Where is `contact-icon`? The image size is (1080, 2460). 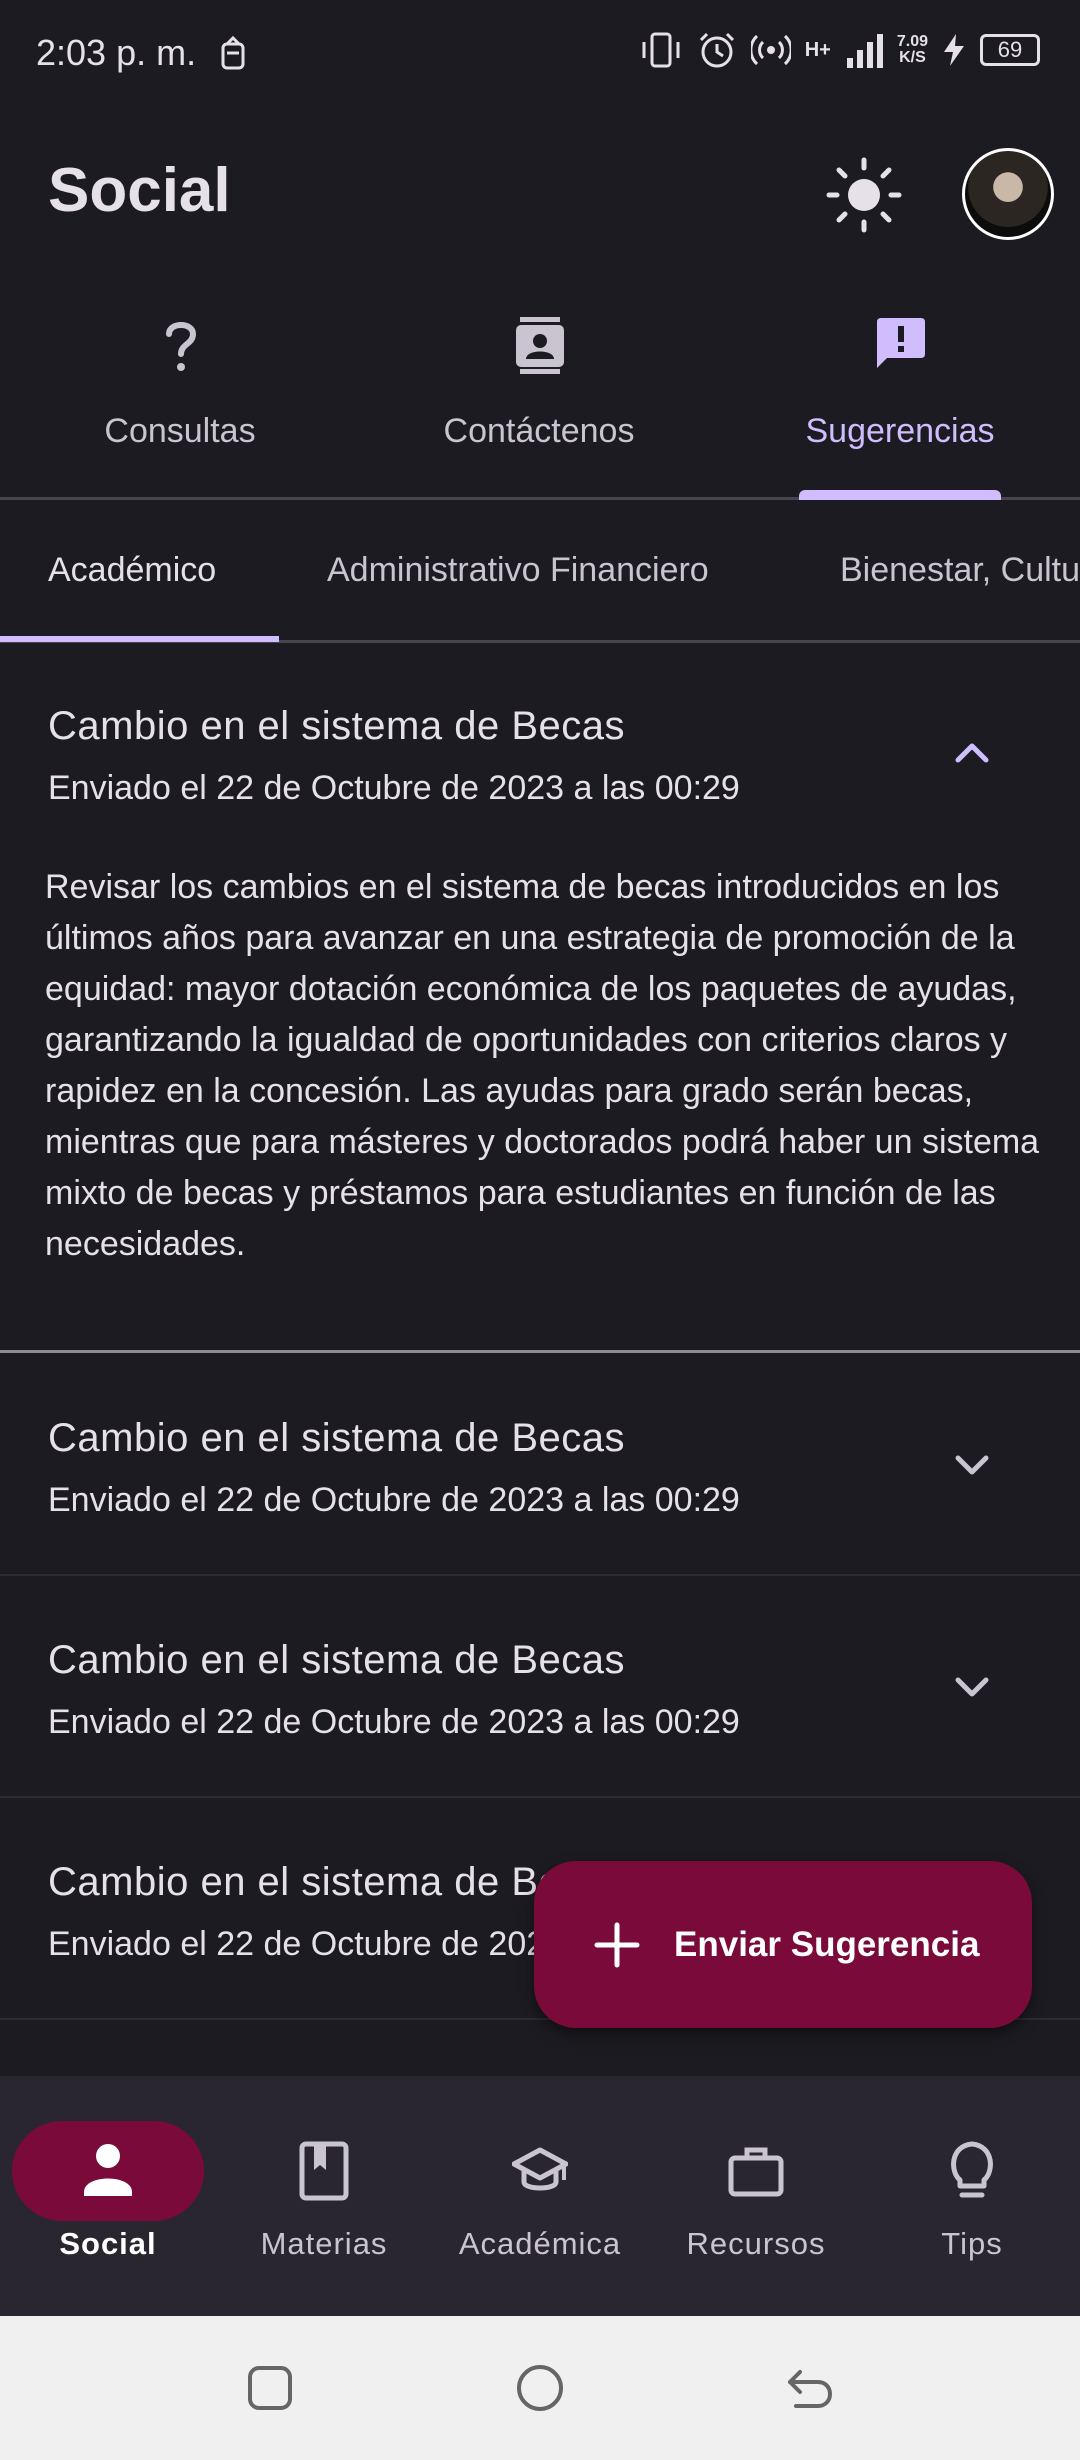 contact-icon is located at coordinates (540, 345).